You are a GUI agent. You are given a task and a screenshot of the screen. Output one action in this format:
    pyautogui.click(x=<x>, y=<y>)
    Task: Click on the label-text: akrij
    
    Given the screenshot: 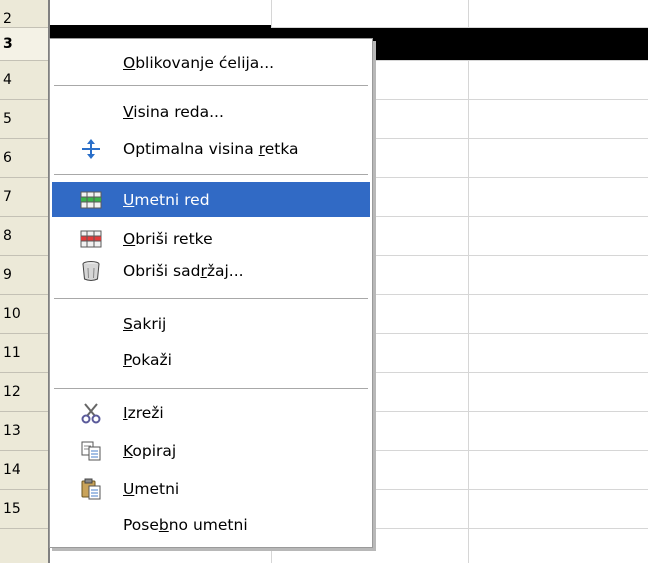 What is the action you would take?
    pyautogui.click(x=149, y=323)
    